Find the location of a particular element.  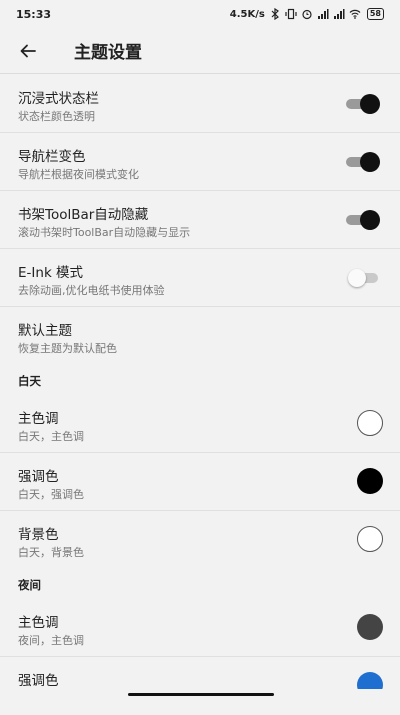

night-accent-color: 强调色 is located at coordinates (200, 686).